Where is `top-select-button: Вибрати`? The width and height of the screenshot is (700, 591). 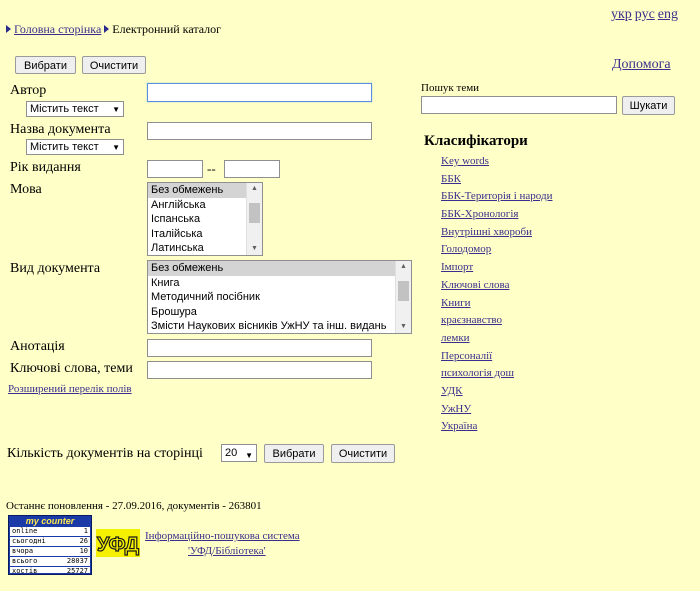
top-select-button: Вибрати is located at coordinates (45, 65).